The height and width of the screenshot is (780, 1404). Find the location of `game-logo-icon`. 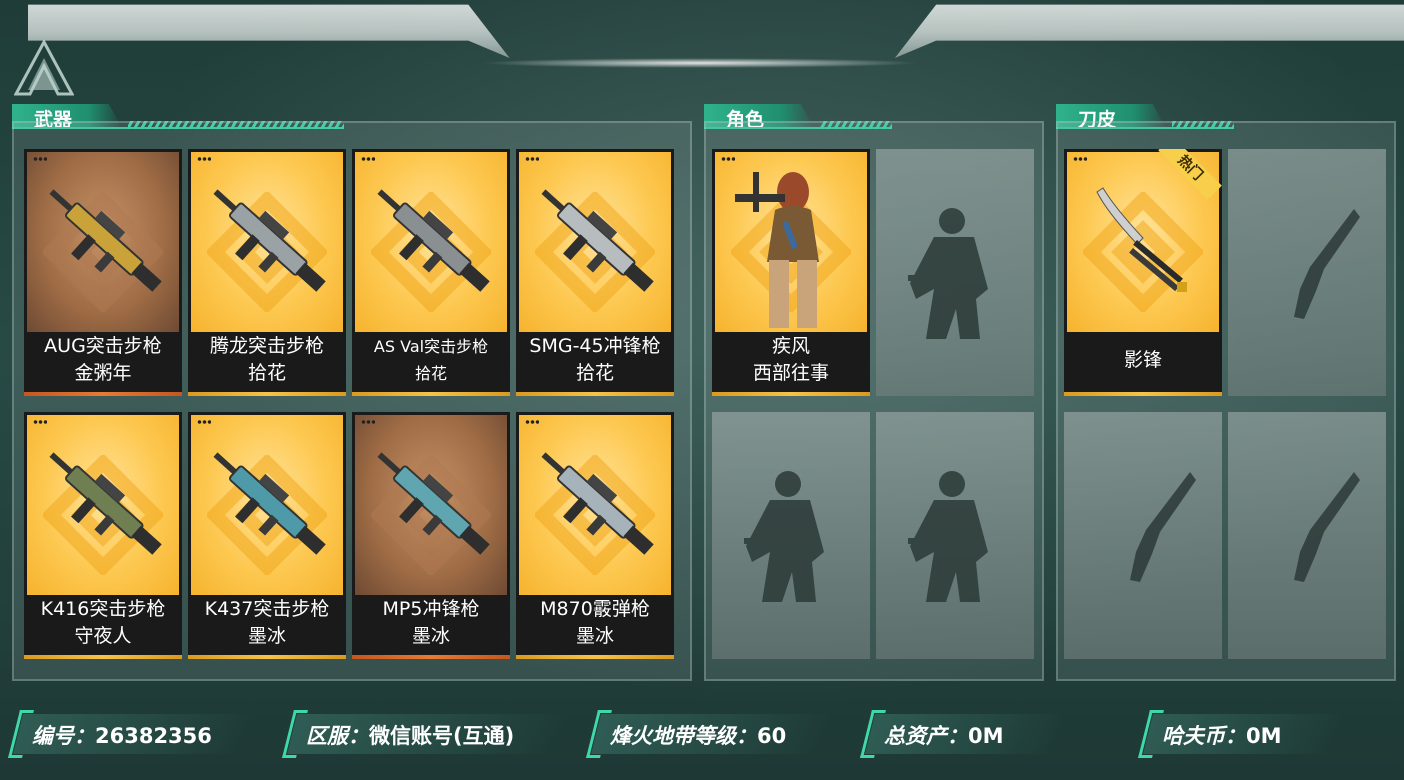

game-logo-icon is located at coordinates (44, 68).